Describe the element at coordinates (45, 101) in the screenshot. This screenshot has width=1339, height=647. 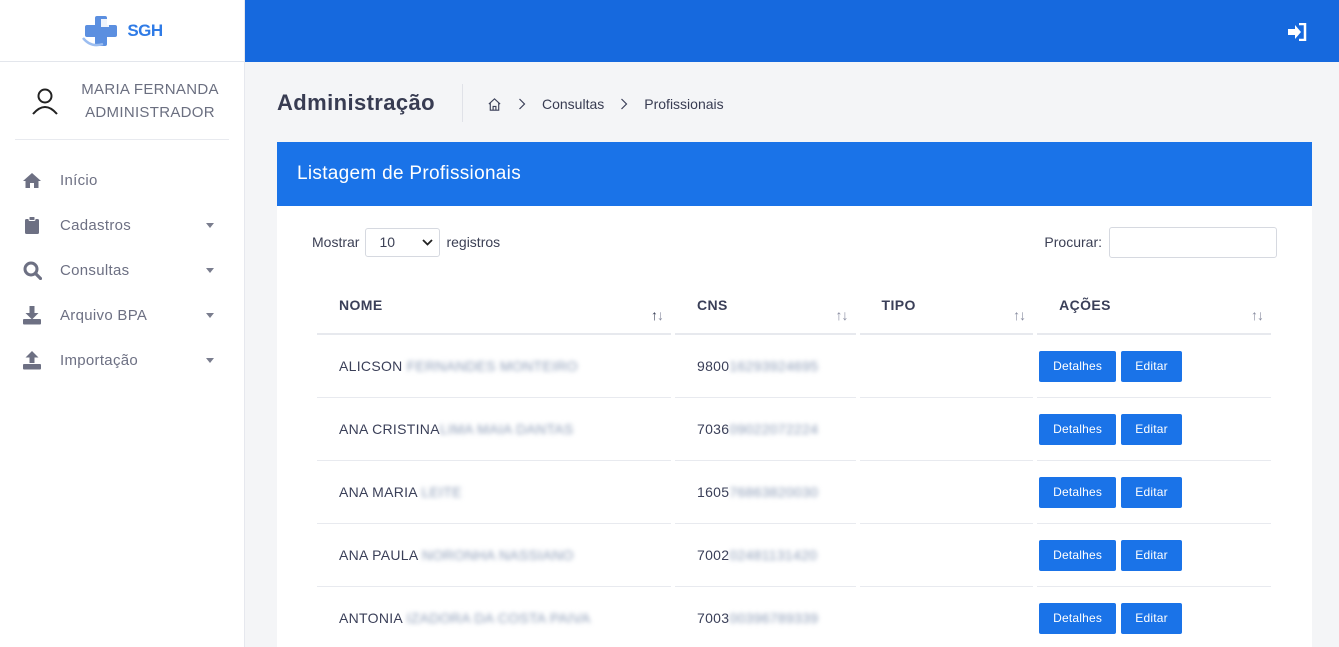
I see `user-icon` at that location.